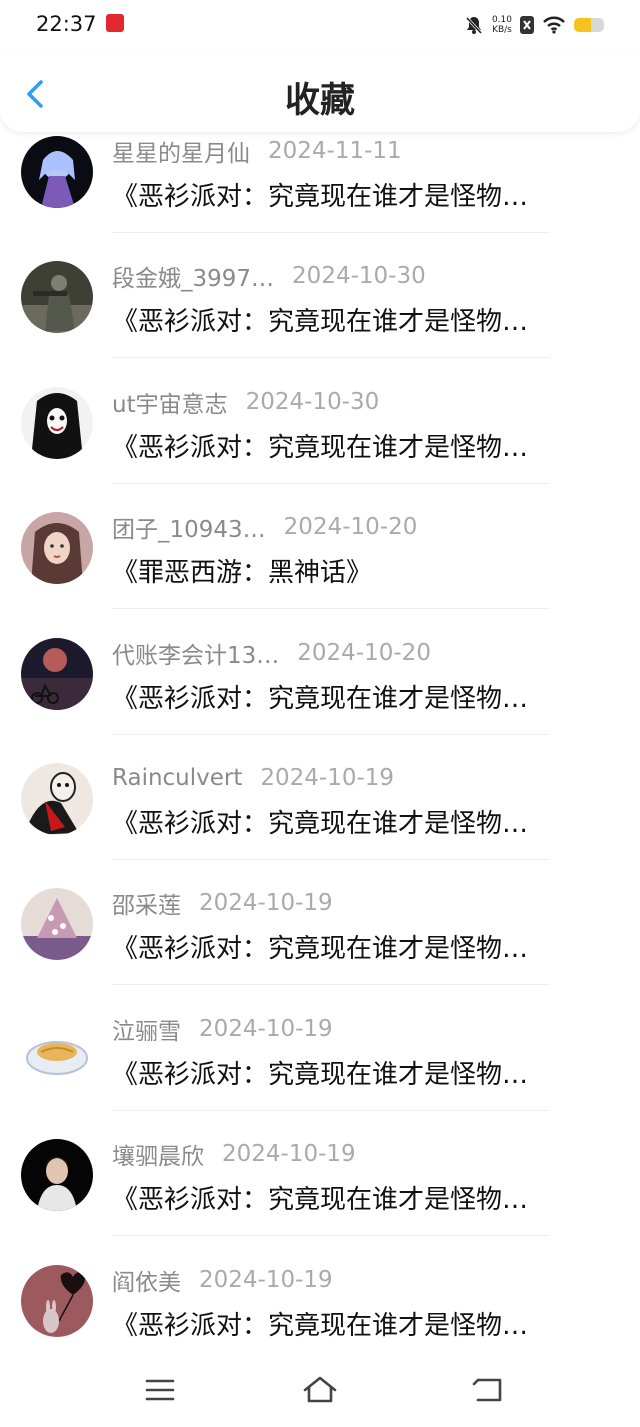 The image size is (640, 1427). I want to click on item-meta: 壤驷晨欣 2024-10-19, so click(234, 1154).